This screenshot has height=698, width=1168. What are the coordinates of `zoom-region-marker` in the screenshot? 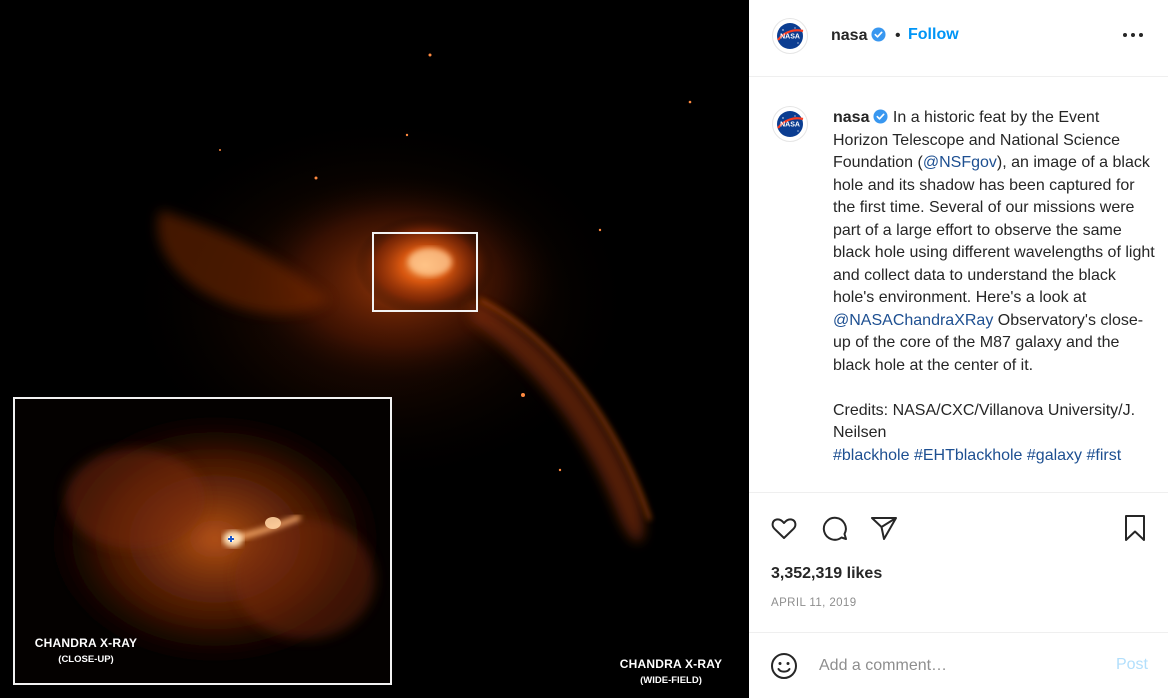 It's located at (425, 272).